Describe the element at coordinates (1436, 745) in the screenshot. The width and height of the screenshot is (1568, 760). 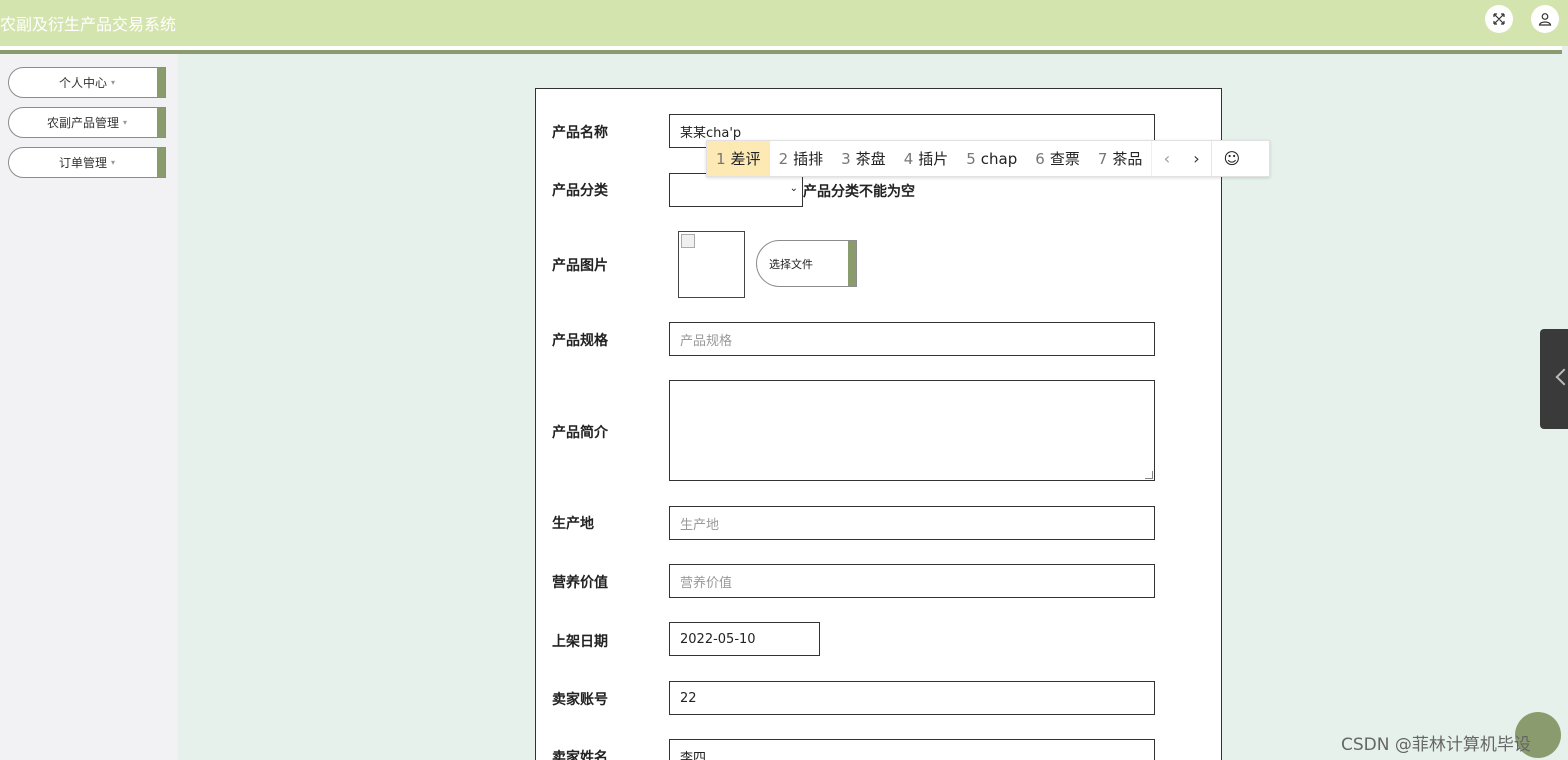
I see `watermark-text: CSDN @菲林计算机毕设` at that location.